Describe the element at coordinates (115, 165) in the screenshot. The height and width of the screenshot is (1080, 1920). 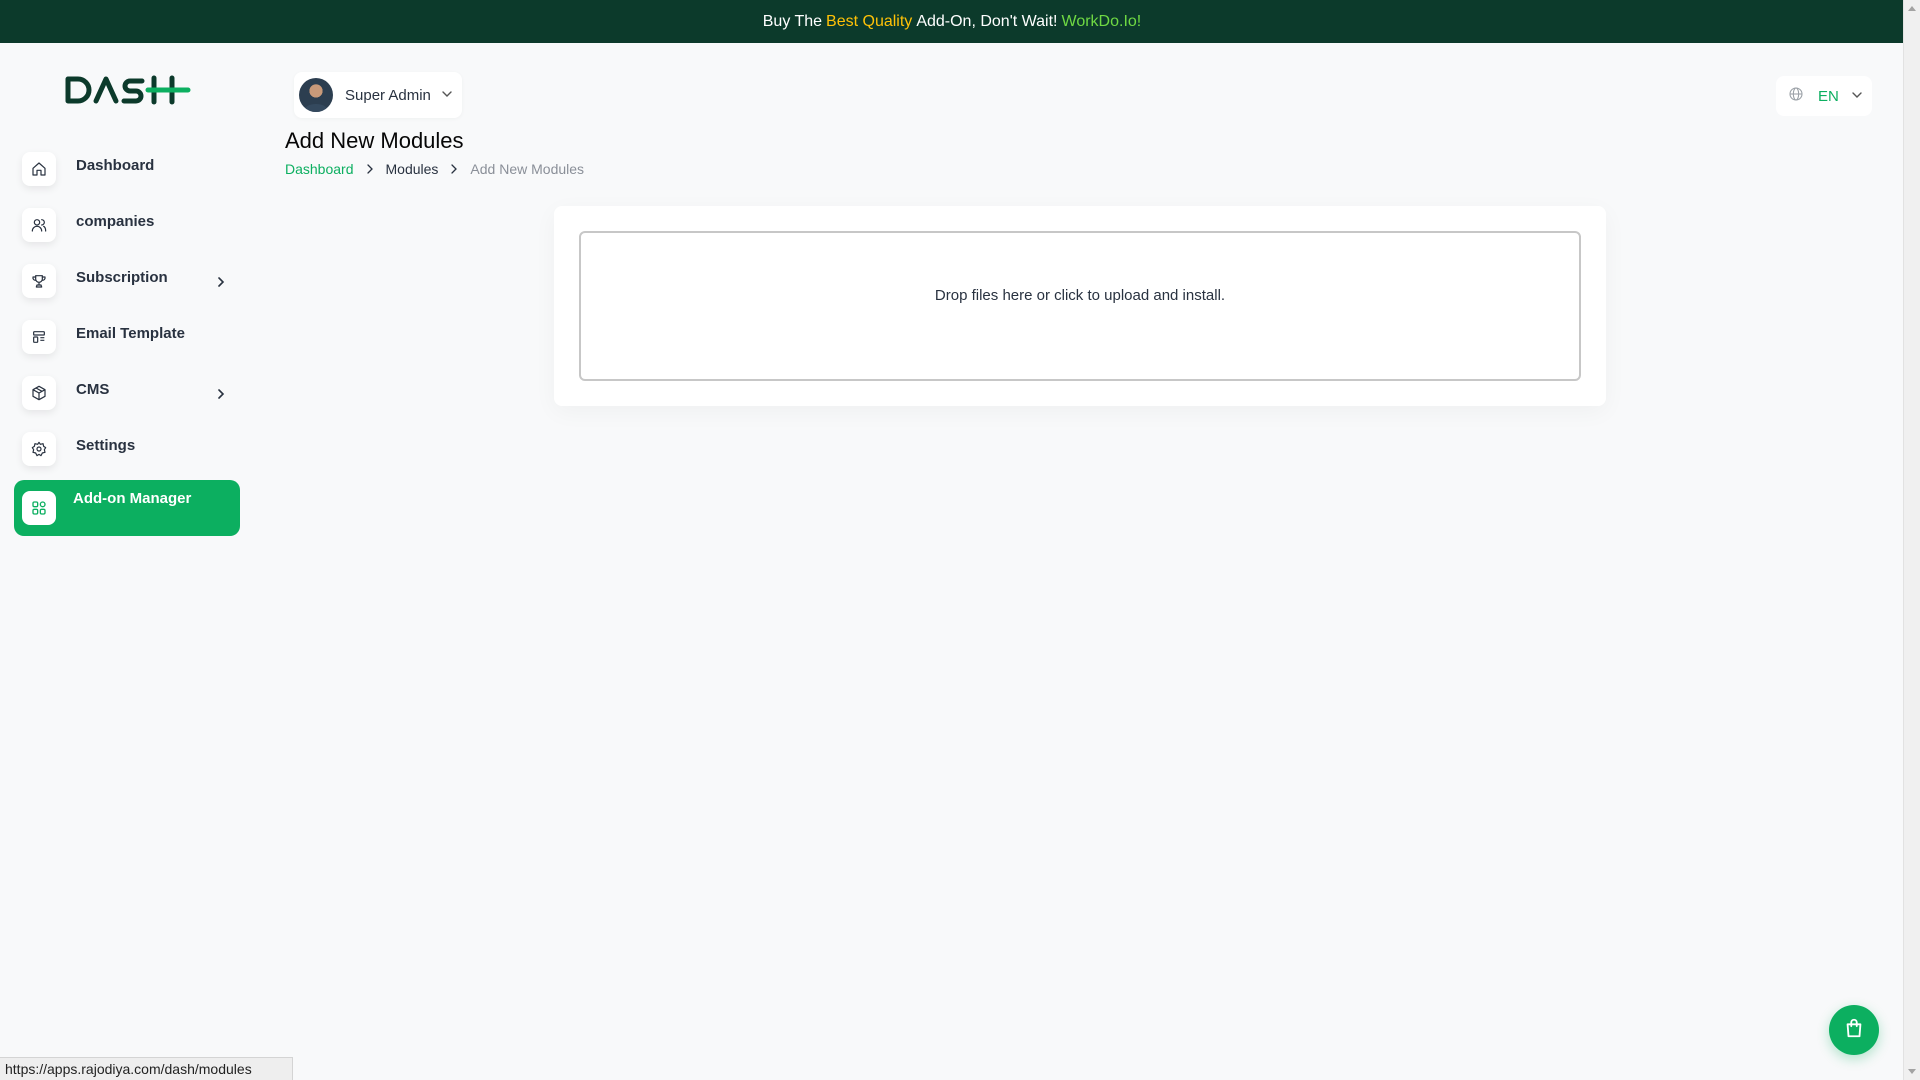
I see `sidebar-item-label: Dashboard` at that location.